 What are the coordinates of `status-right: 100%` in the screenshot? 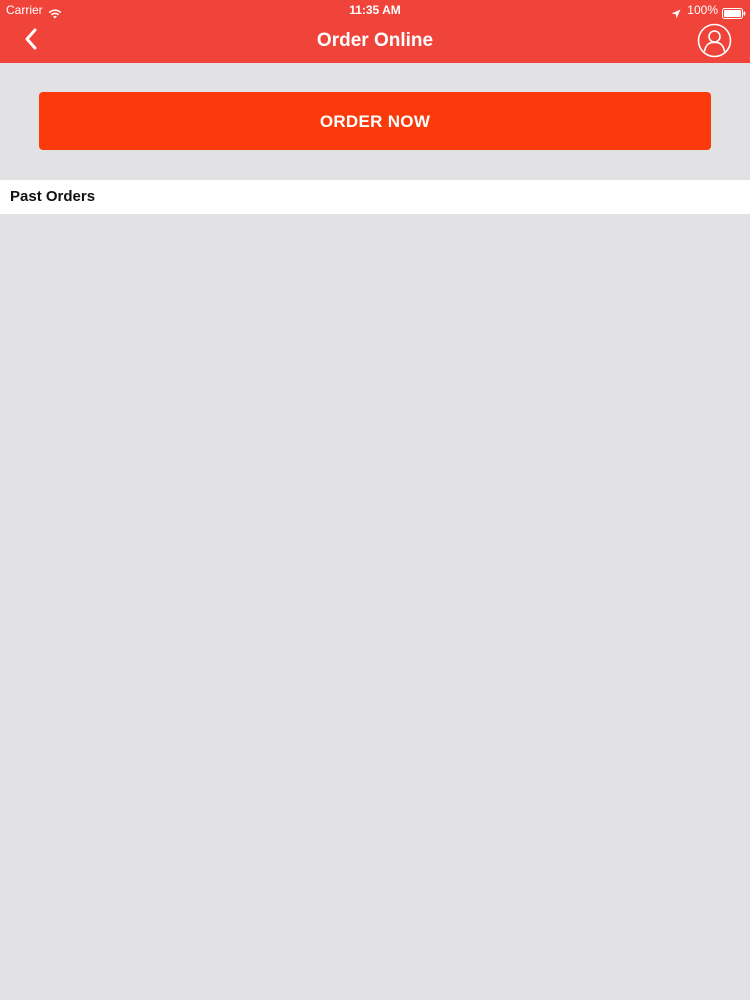 It's located at (708, 10).